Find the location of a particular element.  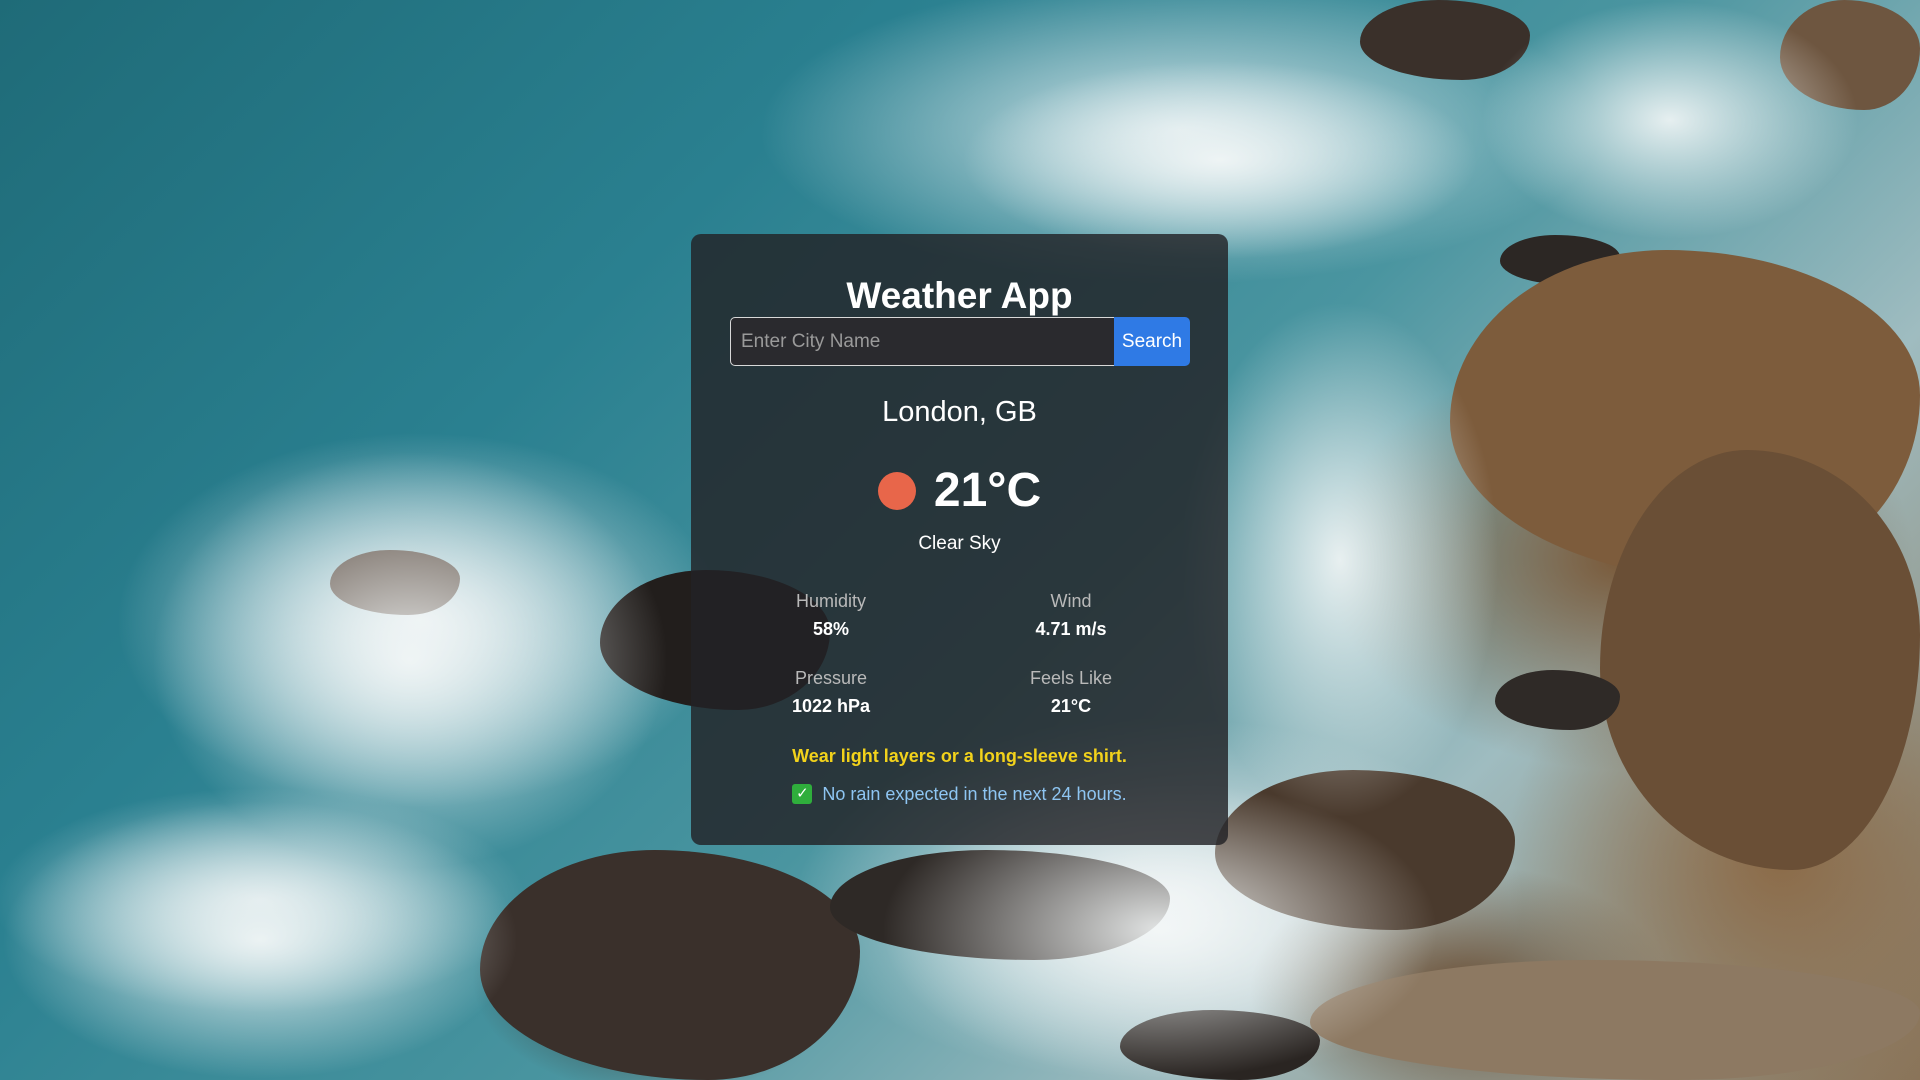

pressure-value: 1022 hPa is located at coordinates (831, 706).